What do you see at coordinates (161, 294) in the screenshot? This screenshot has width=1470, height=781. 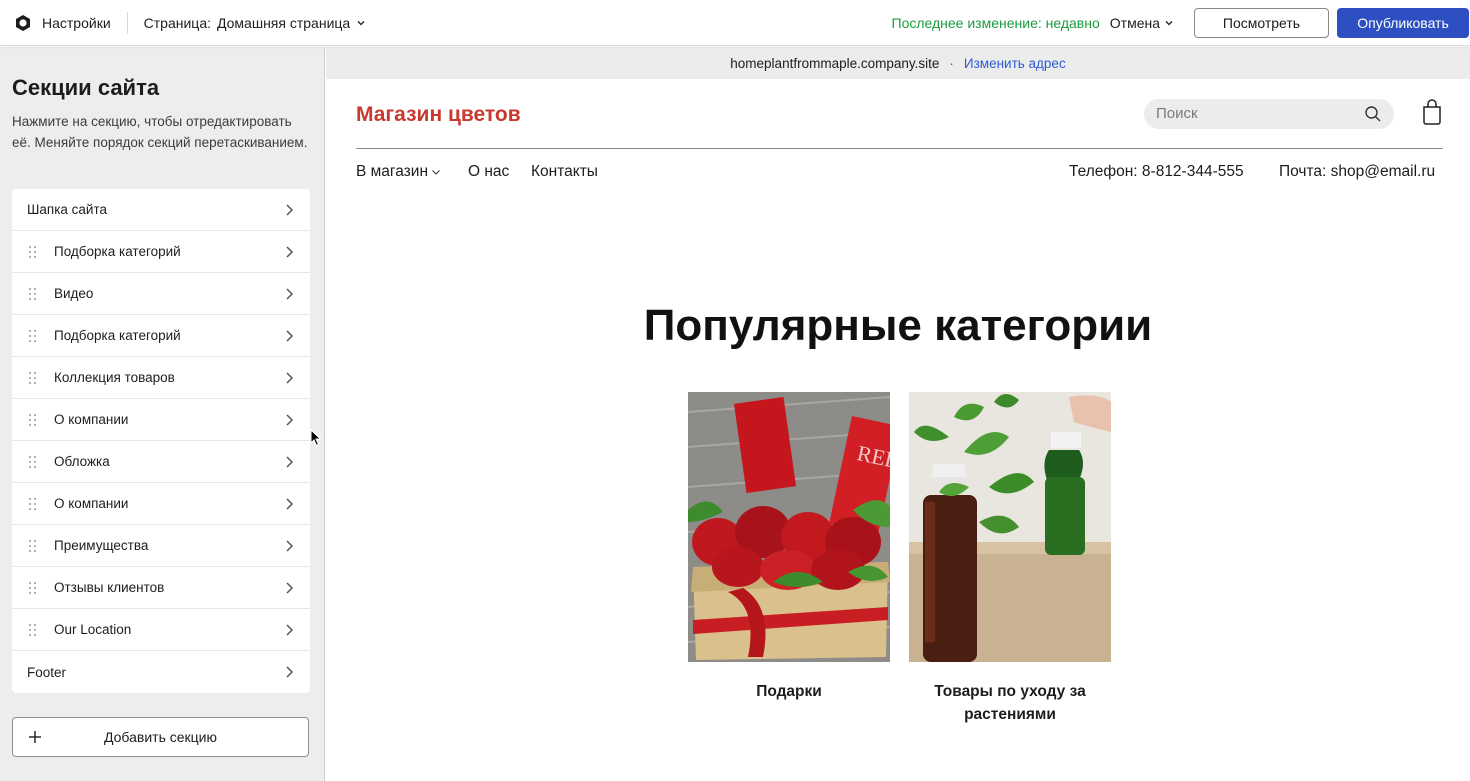 I see `section-item: Видео` at bounding box center [161, 294].